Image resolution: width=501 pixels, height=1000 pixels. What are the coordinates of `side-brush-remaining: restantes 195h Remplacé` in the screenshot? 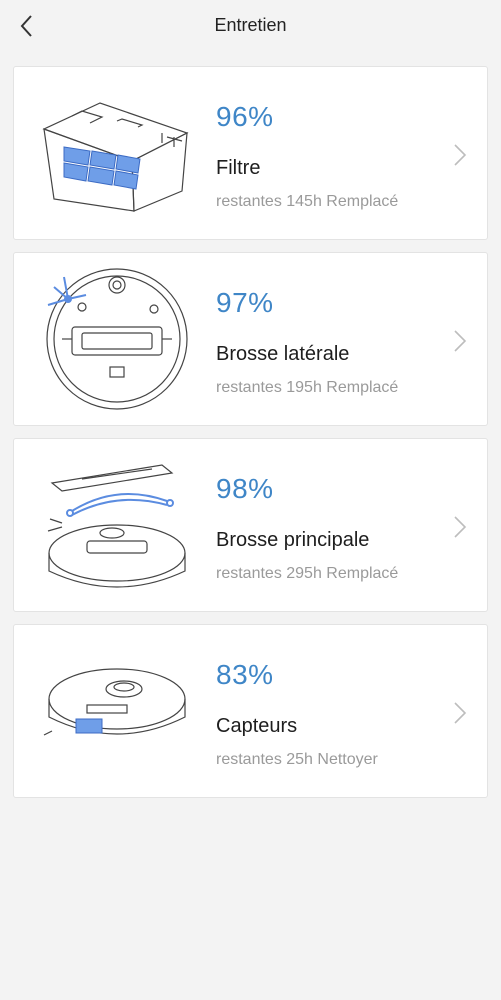 It's located at (307, 387).